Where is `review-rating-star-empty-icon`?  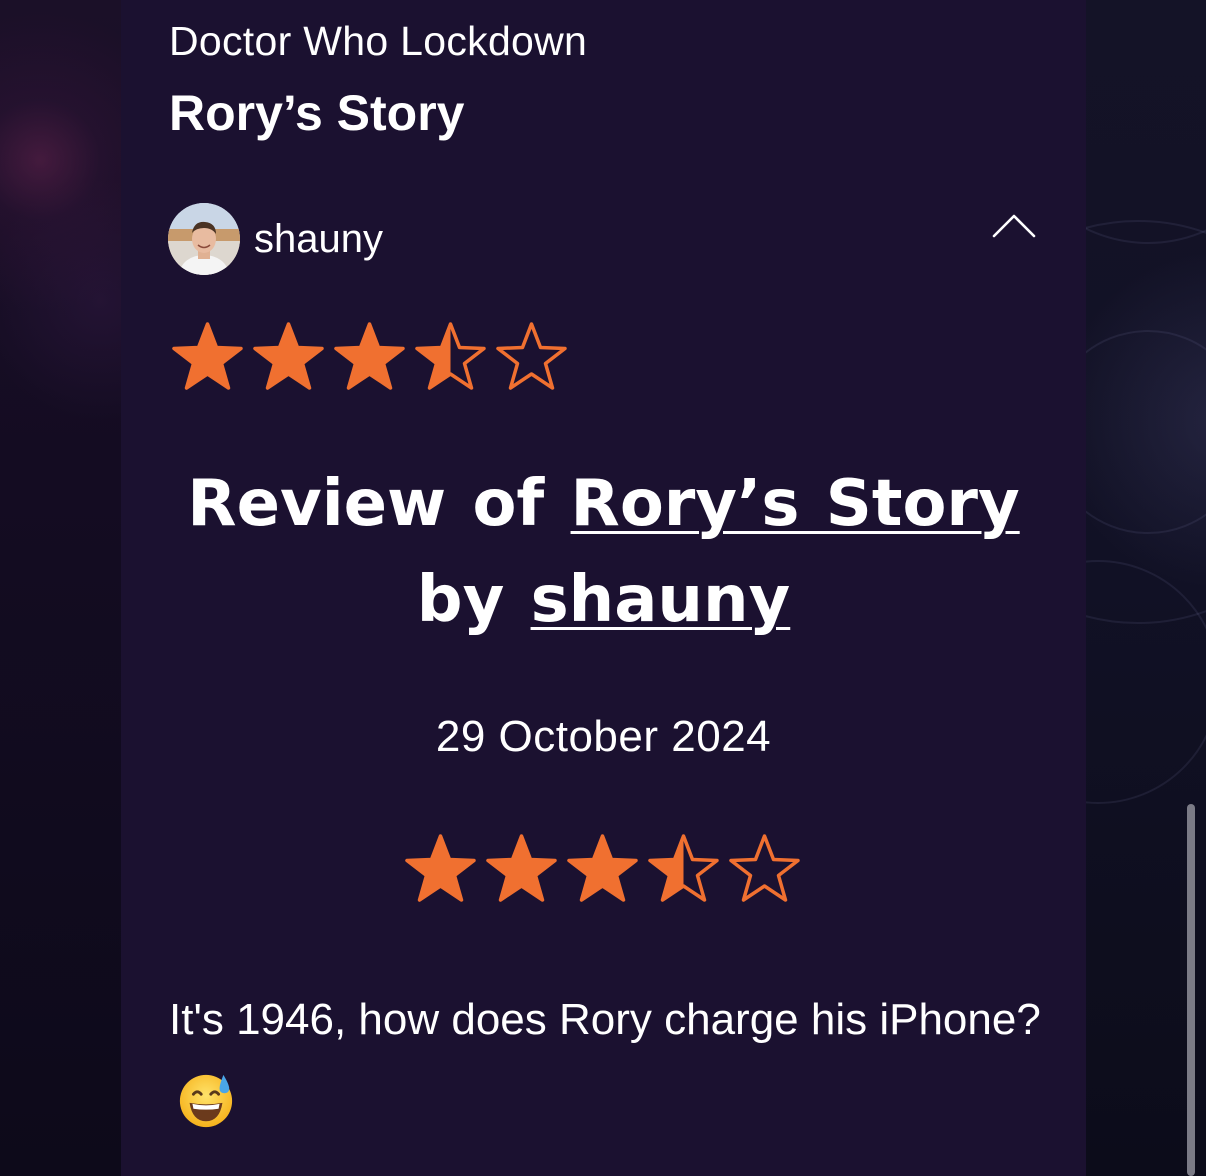 review-rating-star-empty-icon is located at coordinates (764, 868).